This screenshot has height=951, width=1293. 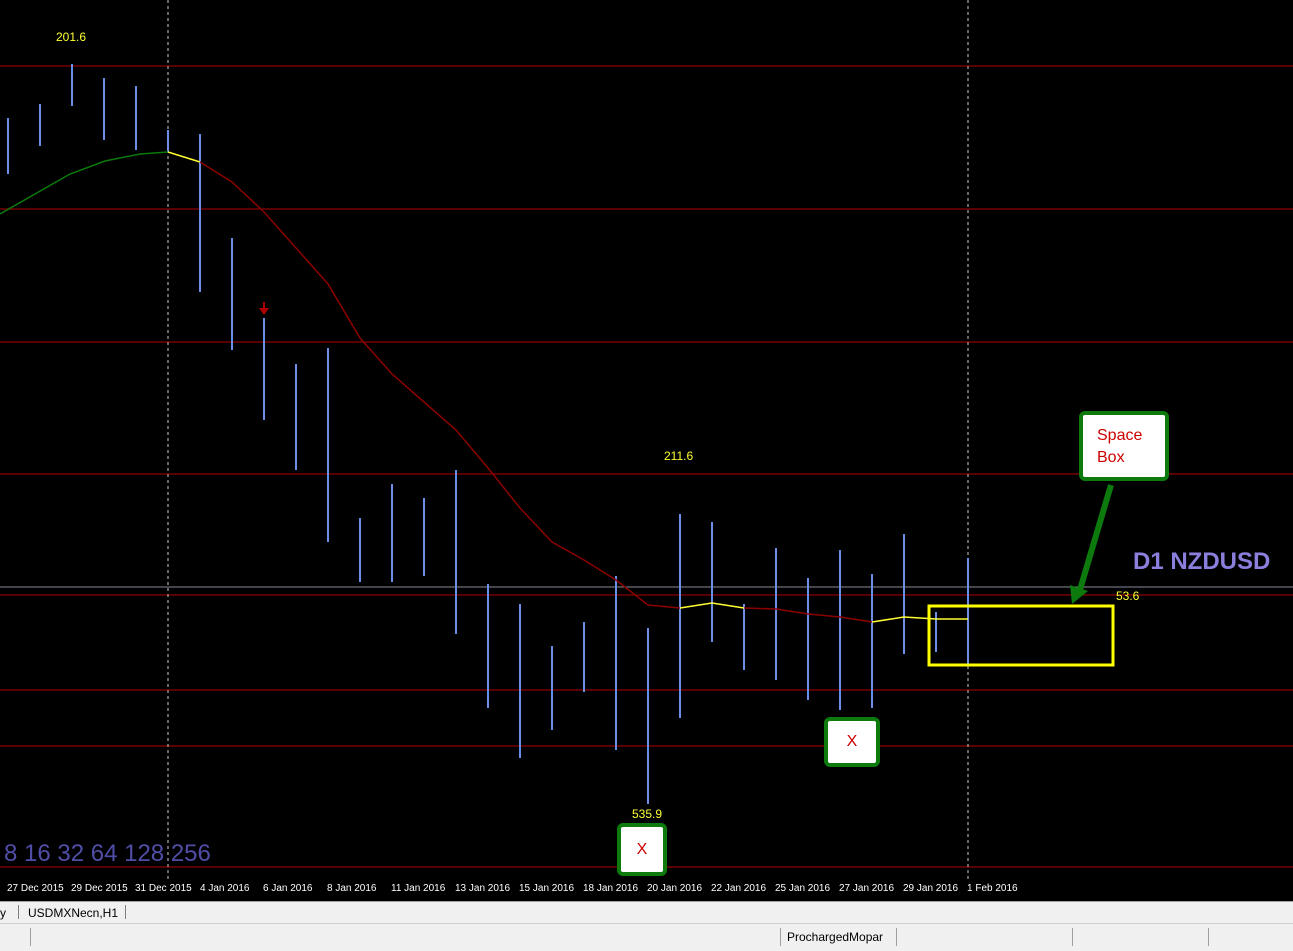 What do you see at coordinates (675, 888) in the screenshot?
I see `time-label: 20 Jan 2016` at bounding box center [675, 888].